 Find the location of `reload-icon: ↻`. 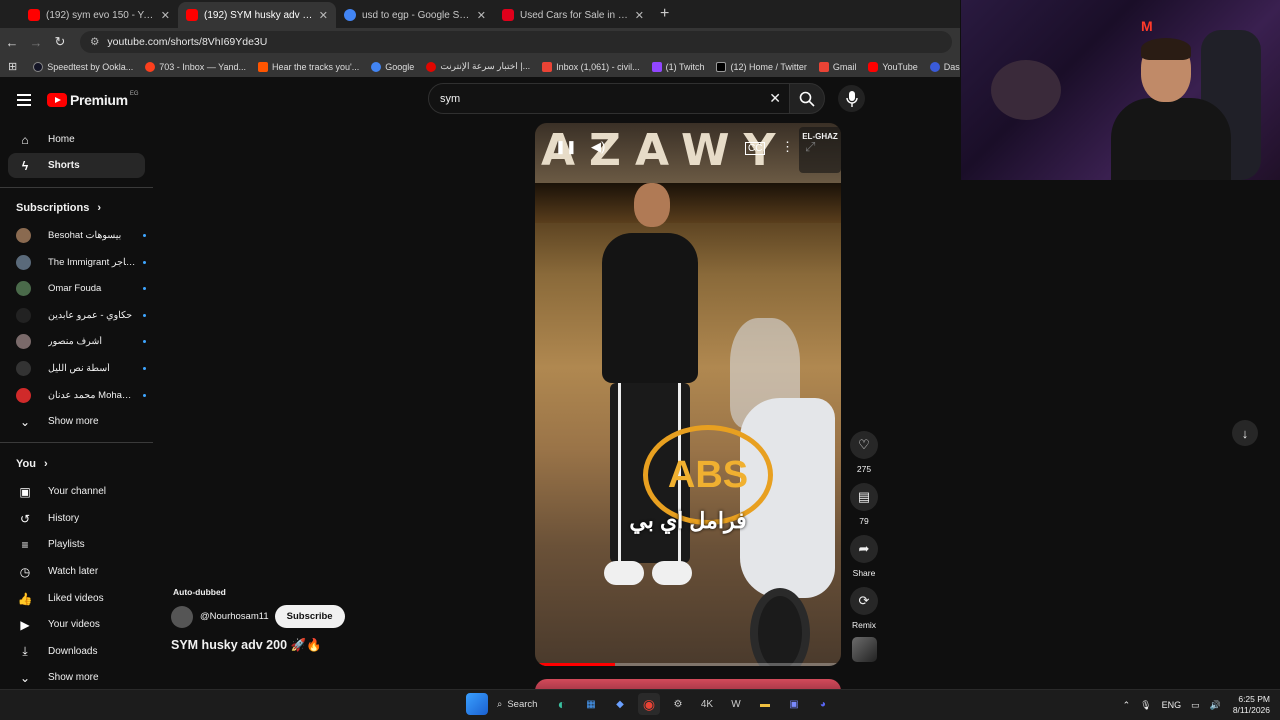

reload-icon: ↻ is located at coordinates (60, 42).